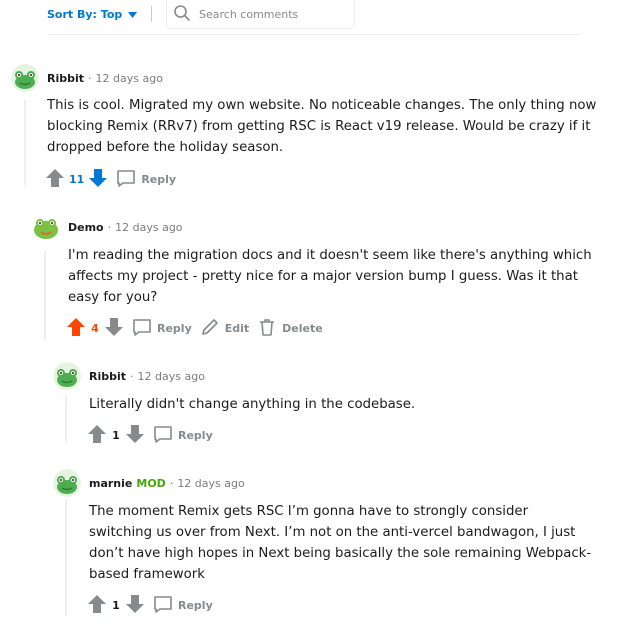  Describe the element at coordinates (237, 328) in the screenshot. I see `edit-label: Edit` at that location.